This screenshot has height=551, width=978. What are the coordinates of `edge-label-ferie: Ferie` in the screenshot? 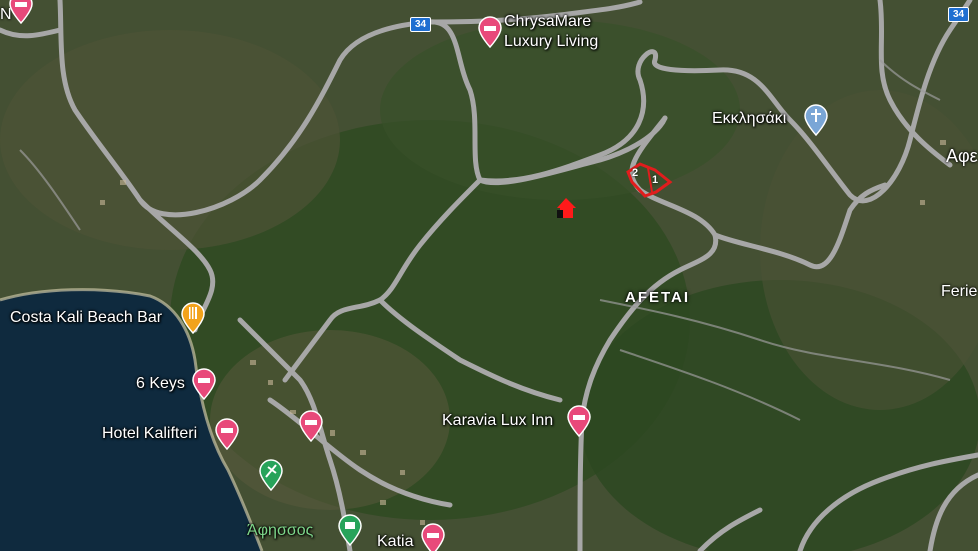 It's located at (959, 291).